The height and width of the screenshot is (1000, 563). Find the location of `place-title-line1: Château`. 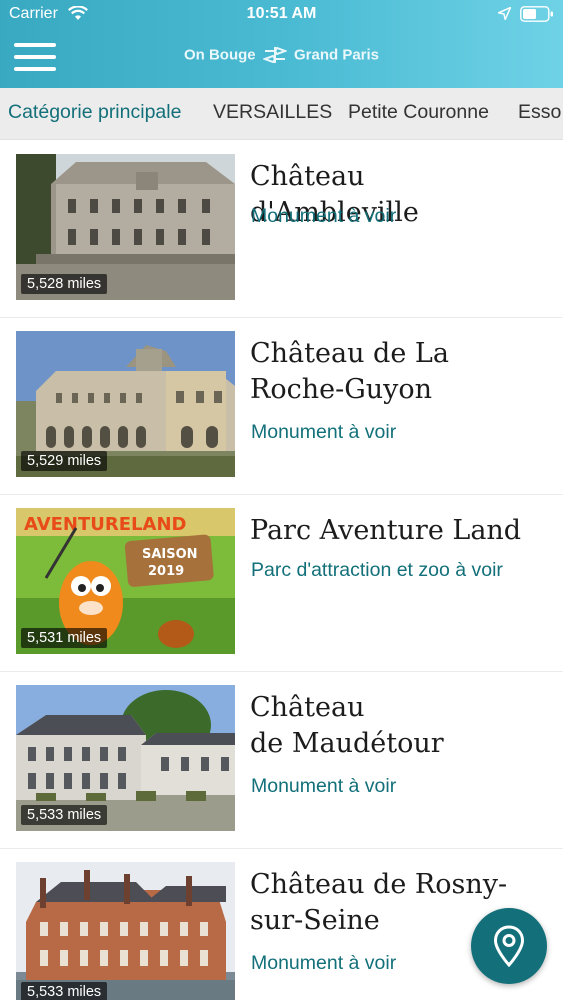

place-title-line1: Château is located at coordinates (307, 707).